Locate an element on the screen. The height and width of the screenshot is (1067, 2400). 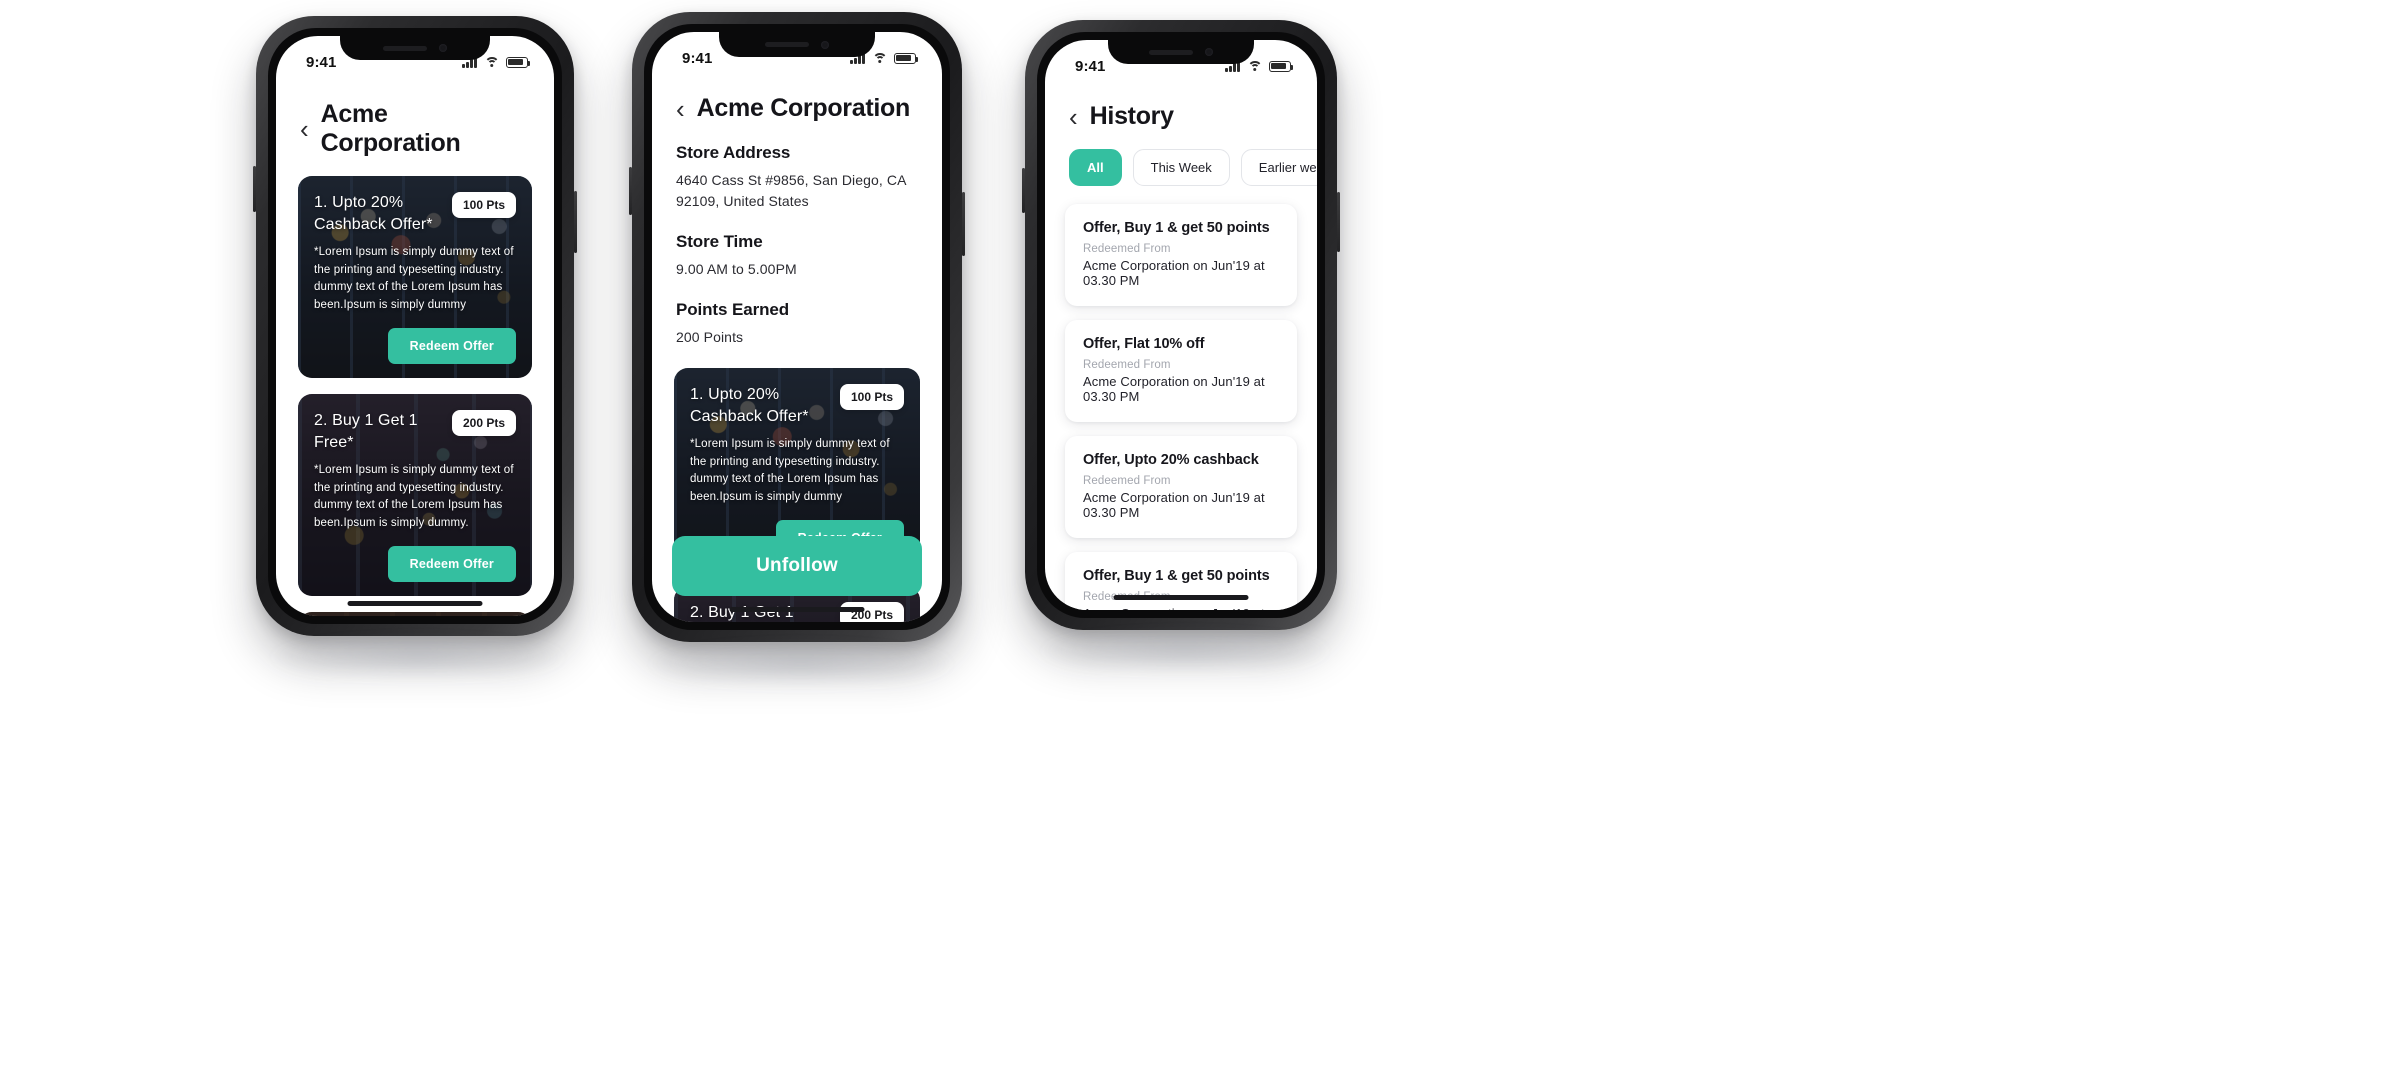
history-item-title: Offer, Flat 10% off is located at coordinates (1144, 344).